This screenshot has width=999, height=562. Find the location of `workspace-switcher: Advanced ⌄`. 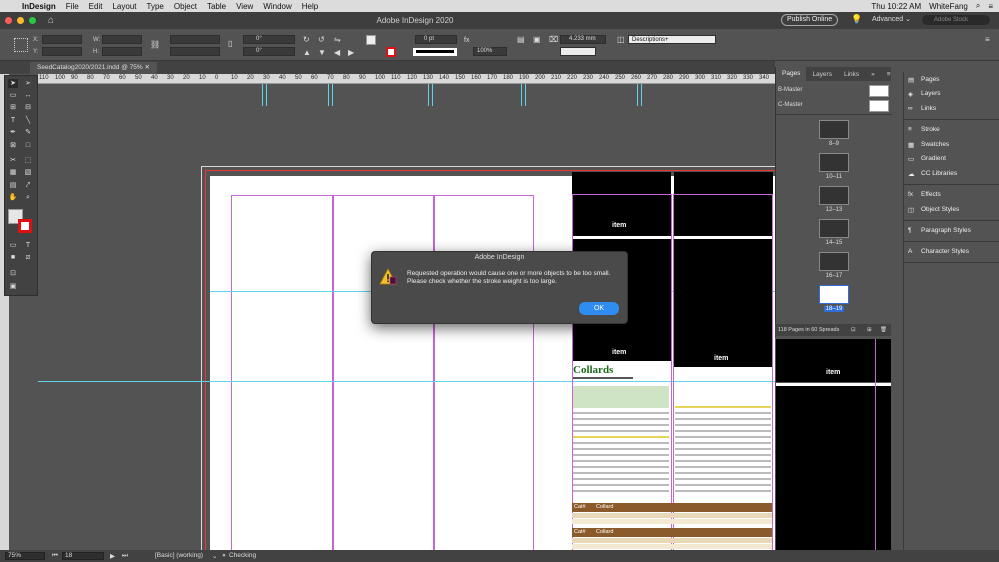

workspace-switcher: Advanced ⌄ is located at coordinates (891, 19).